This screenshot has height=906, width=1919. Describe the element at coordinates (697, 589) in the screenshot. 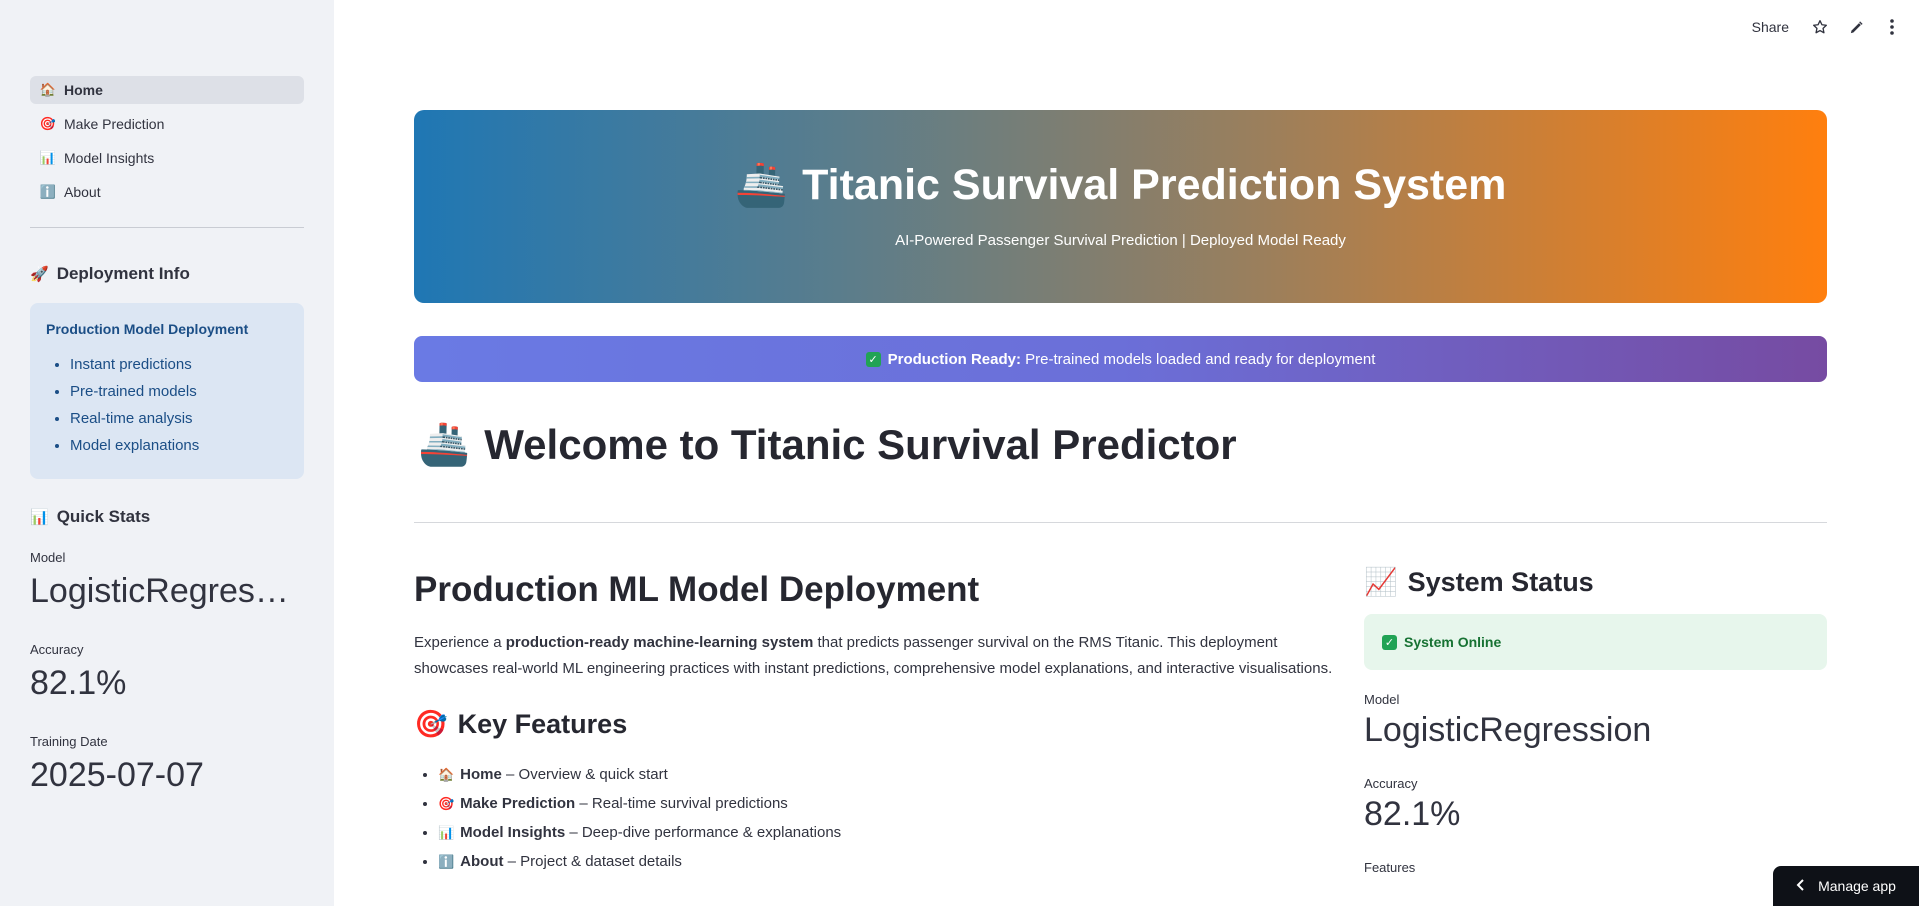

I see `deployment-heading: Production ML Model Deployment` at that location.